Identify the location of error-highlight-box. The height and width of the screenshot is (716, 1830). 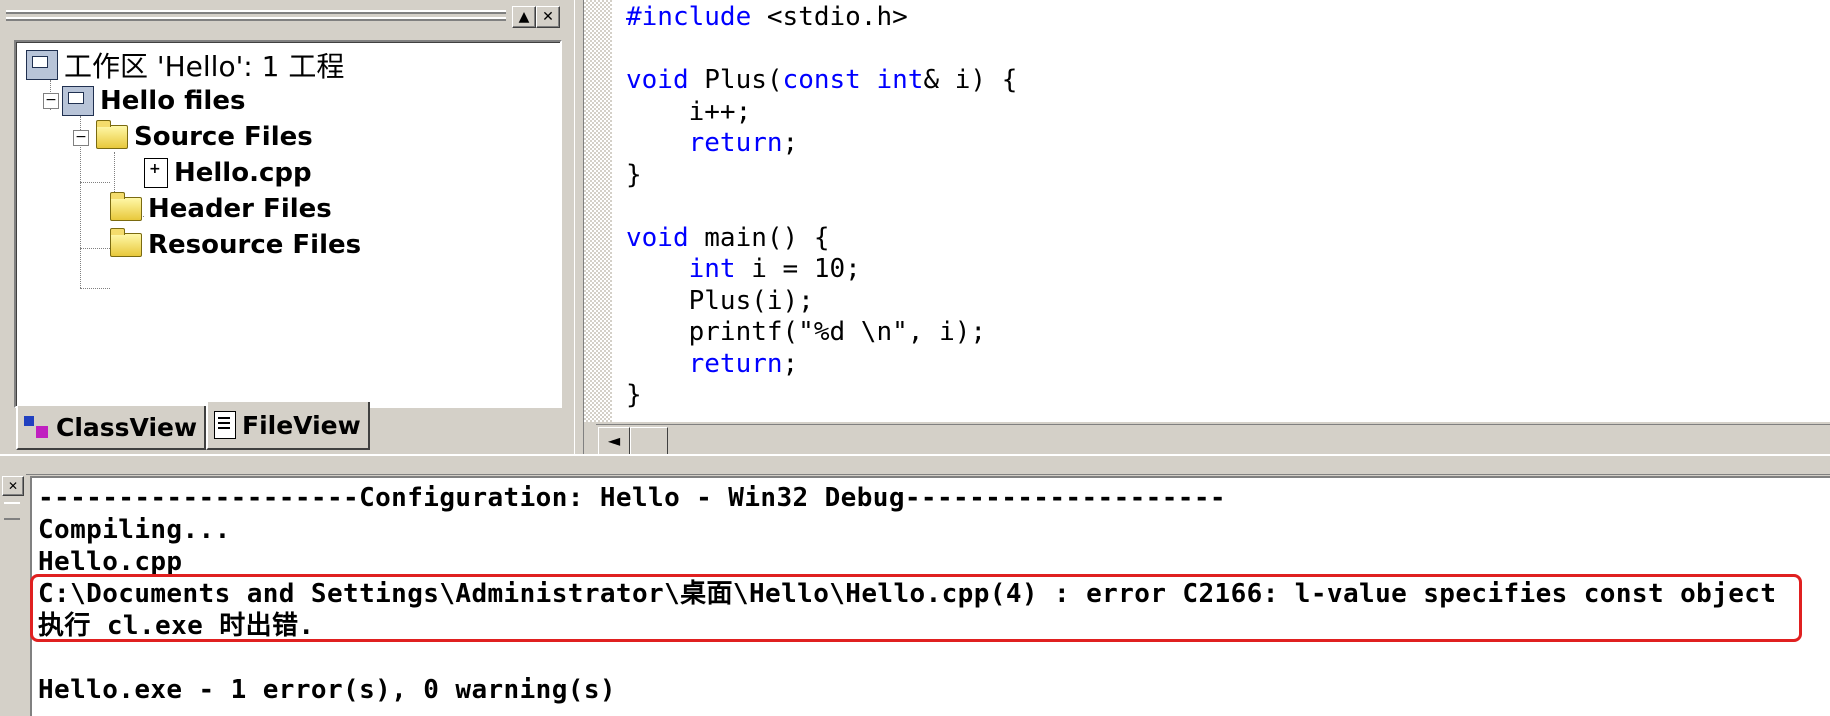
(916, 608).